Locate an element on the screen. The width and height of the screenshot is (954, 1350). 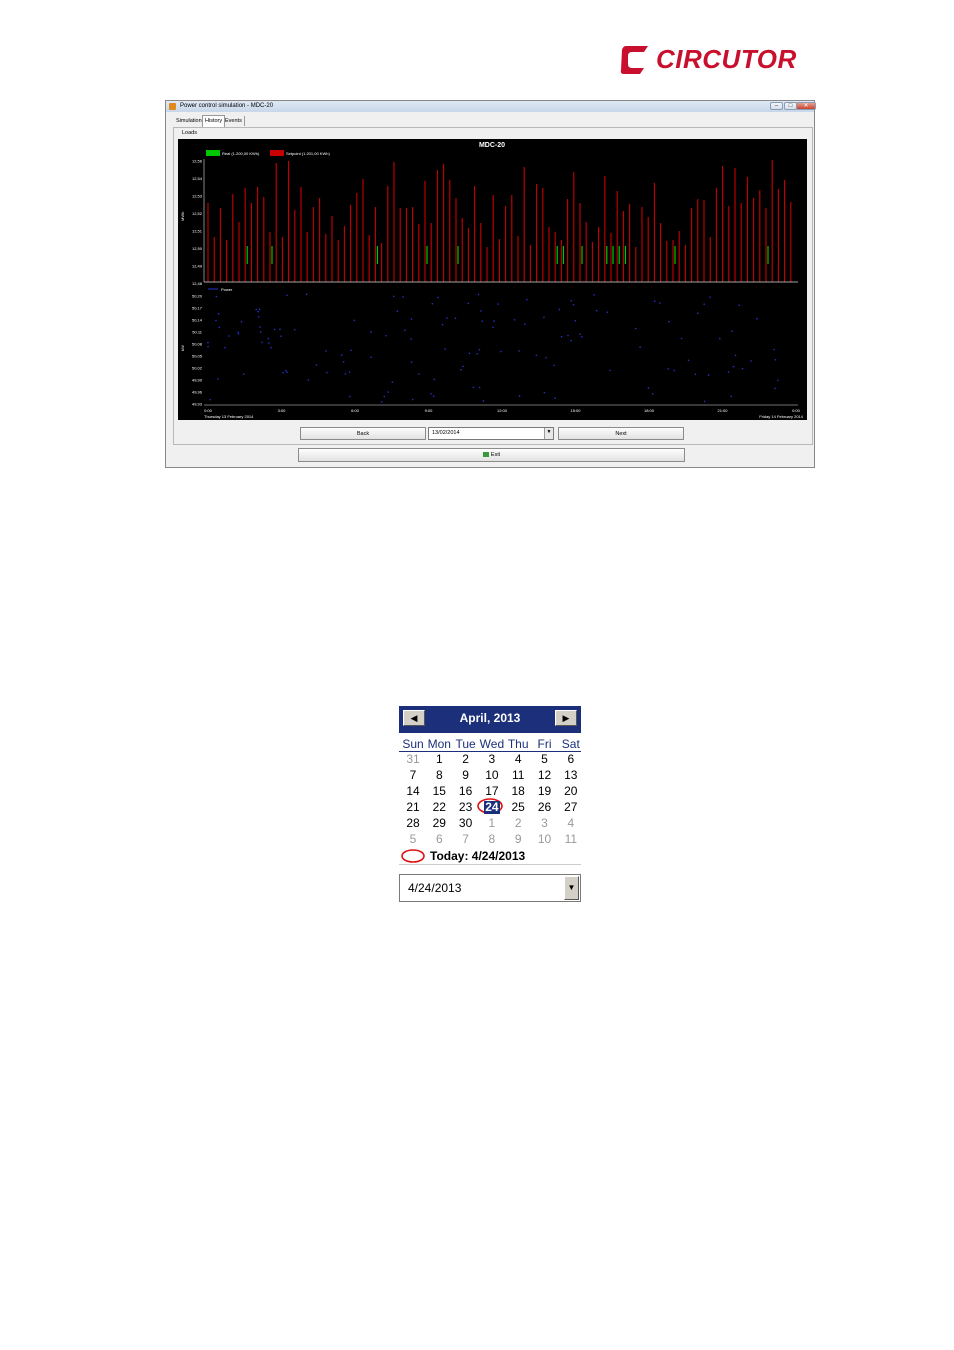
calendar-day: 26 is located at coordinates (545, 807).